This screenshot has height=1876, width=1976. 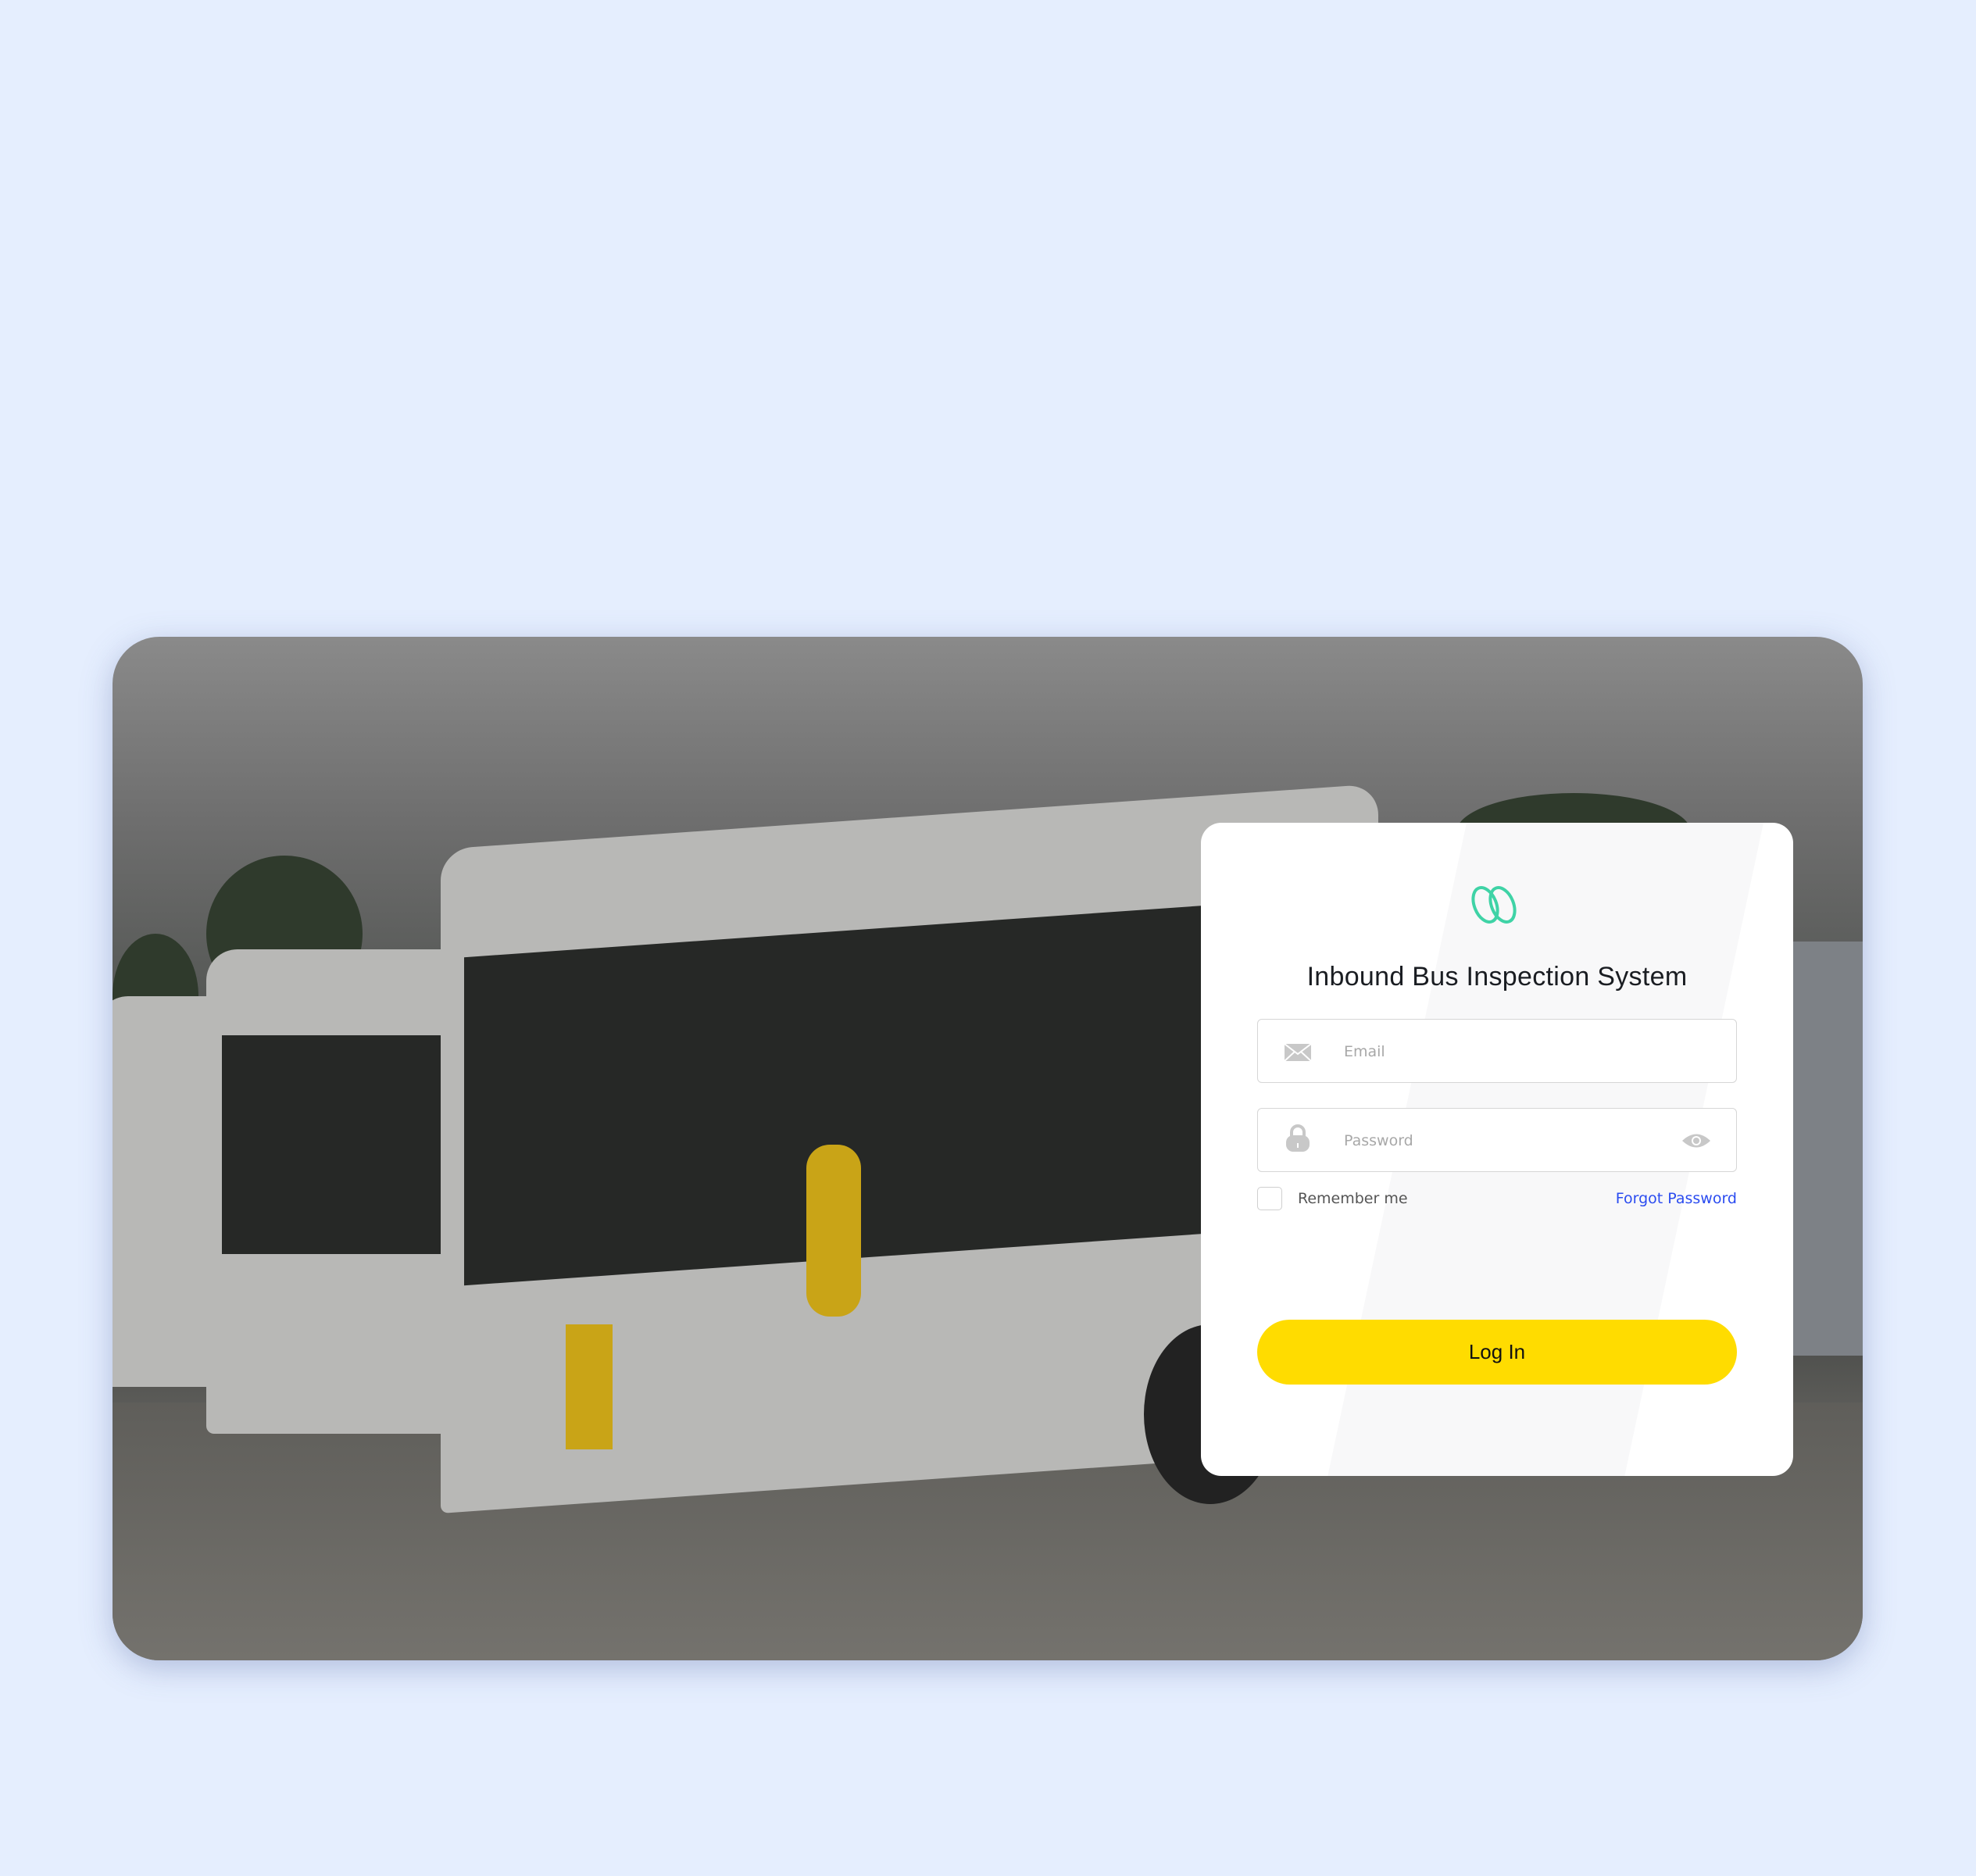 I want to click on forgot-password-link: Forgot Password, so click(x=1676, y=1198).